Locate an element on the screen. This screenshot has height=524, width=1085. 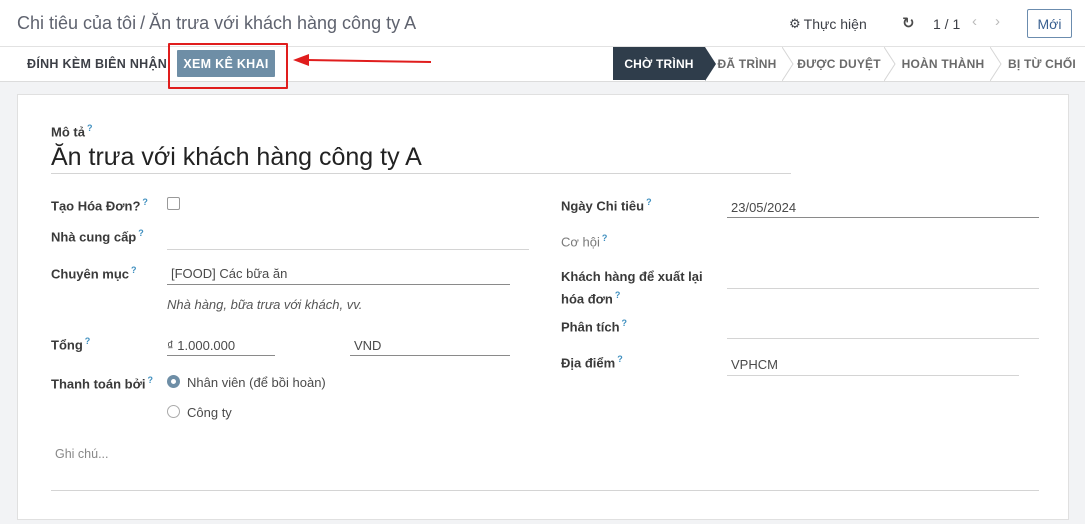
radio-company-label: Công ty is located at coordinates (209, 412).